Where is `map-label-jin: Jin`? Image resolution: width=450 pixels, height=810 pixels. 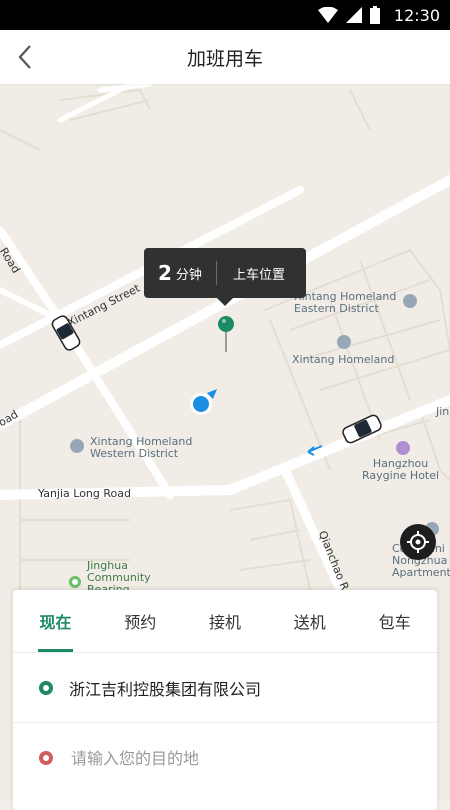 map-label-jin: Jin is located at coordinates (443, 411).